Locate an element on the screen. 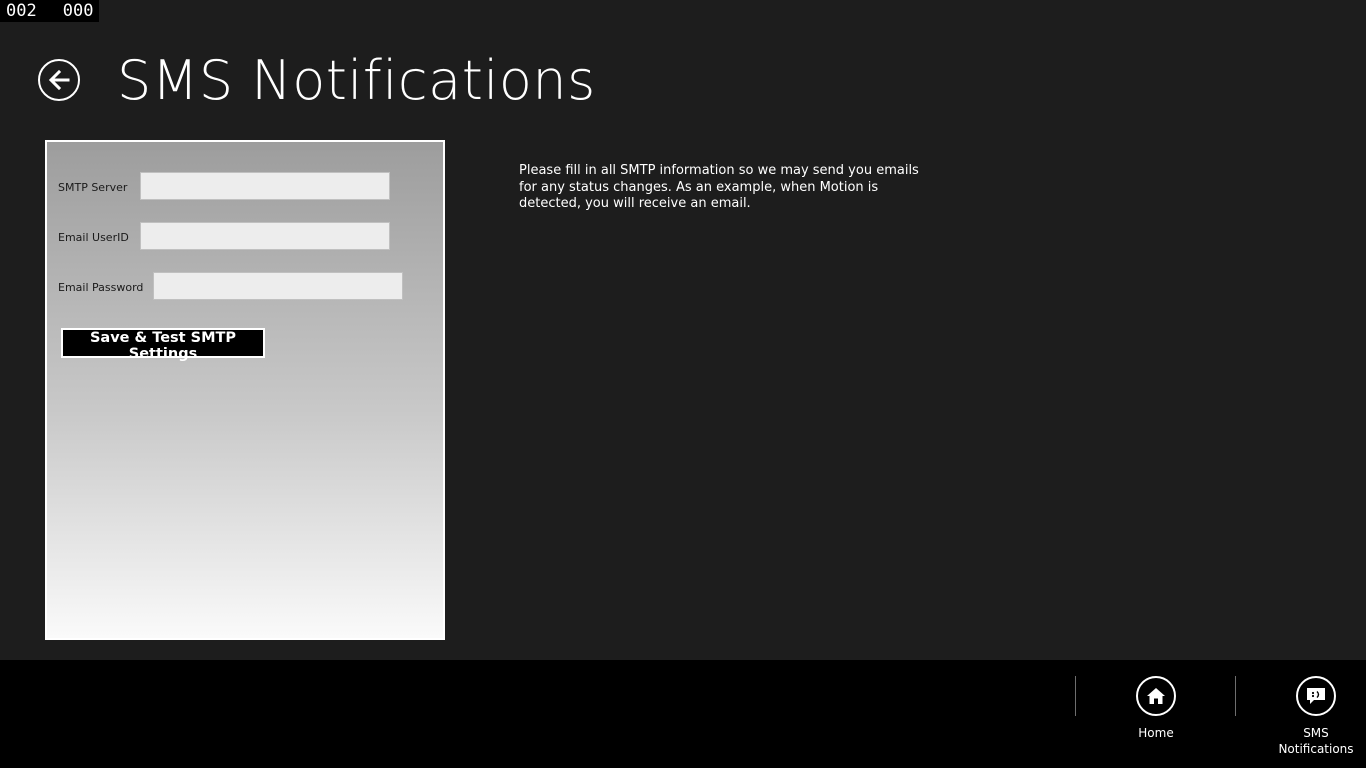 The height and width of the screenshot is (768, 1366). sms-notifications-button: SMS Notifications is located at coordinates (1316, 716).